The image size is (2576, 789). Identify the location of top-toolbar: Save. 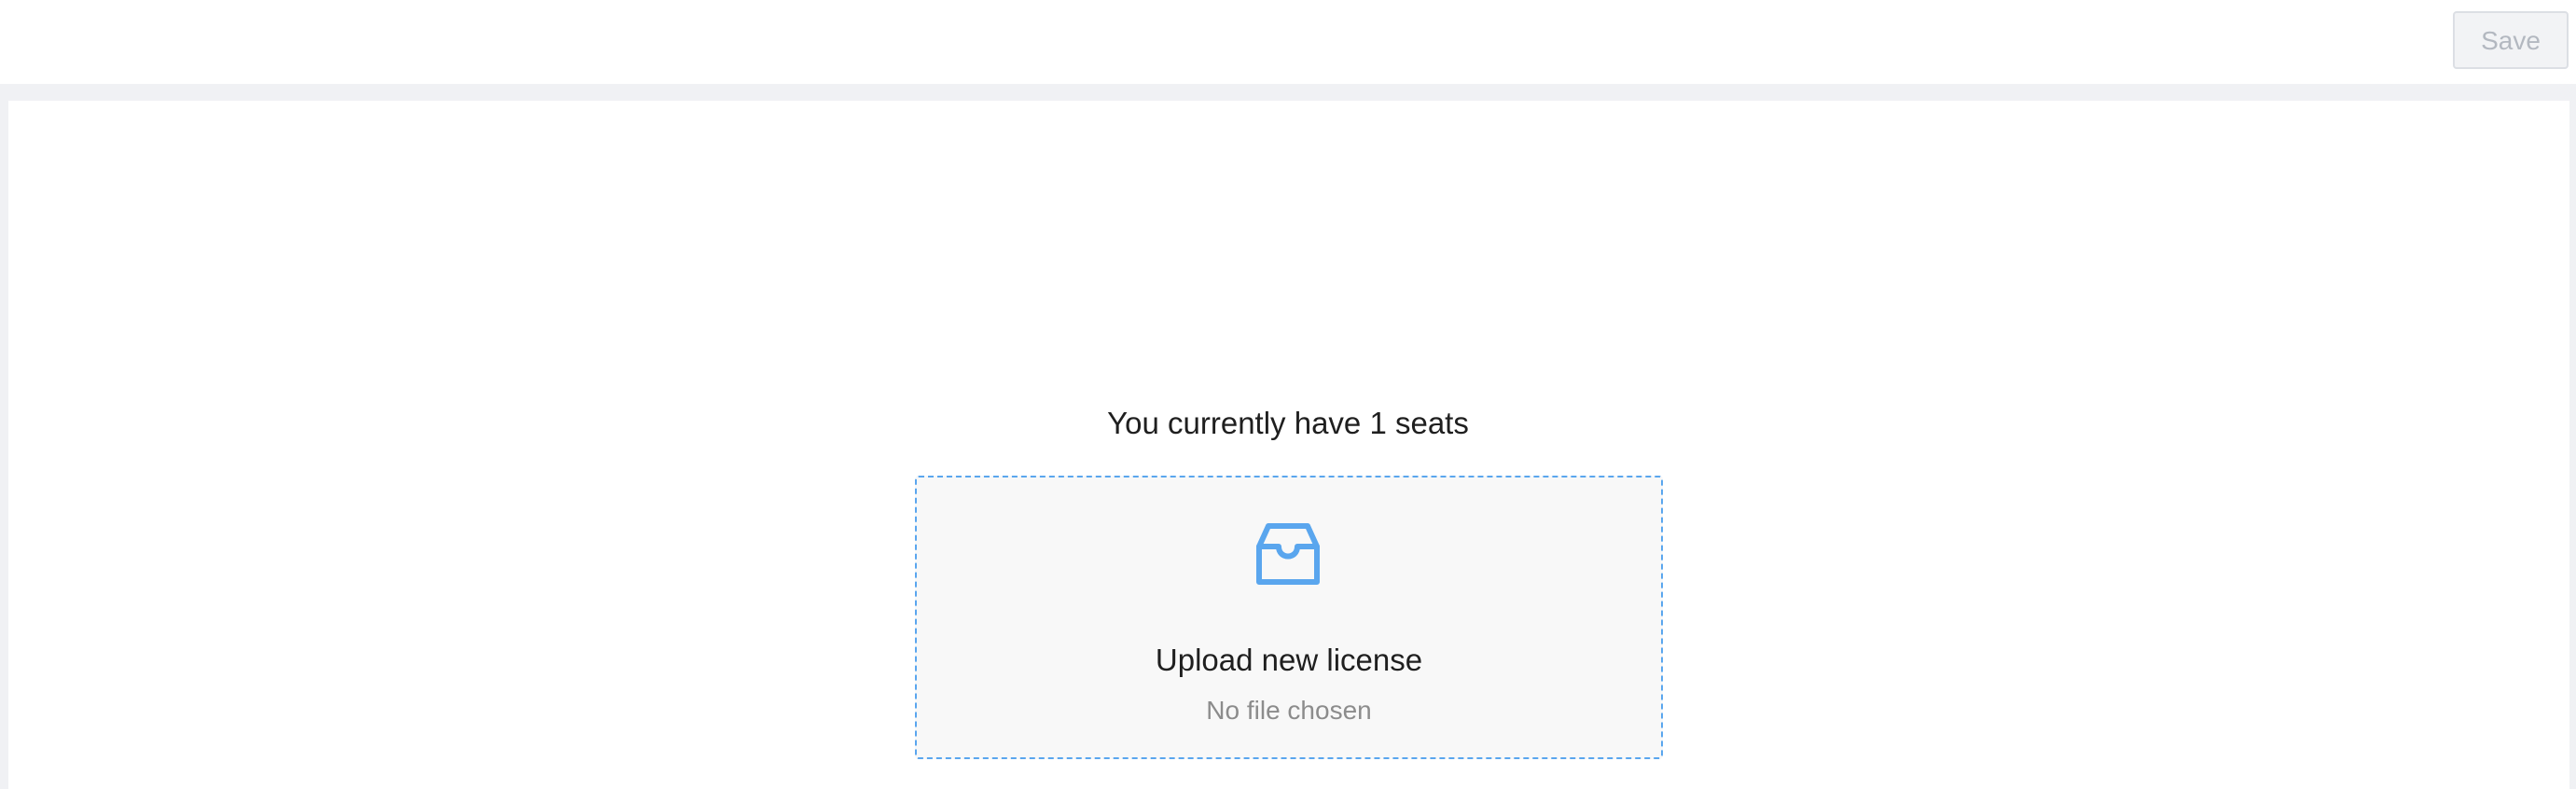
(1288, 42).